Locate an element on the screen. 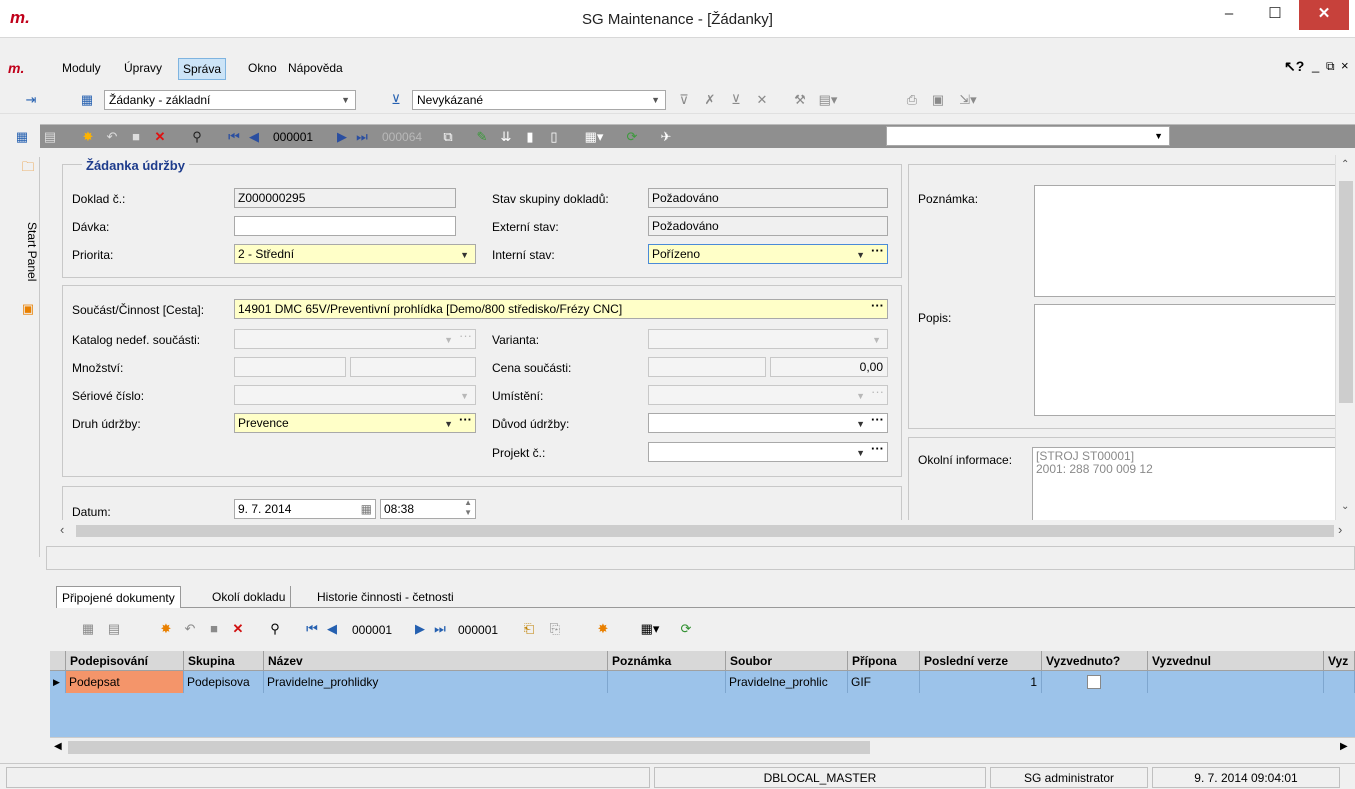 The width and height of the screenshot is (1355, 789). wizard-icon: ✎ is located at coordinates (482, 137).